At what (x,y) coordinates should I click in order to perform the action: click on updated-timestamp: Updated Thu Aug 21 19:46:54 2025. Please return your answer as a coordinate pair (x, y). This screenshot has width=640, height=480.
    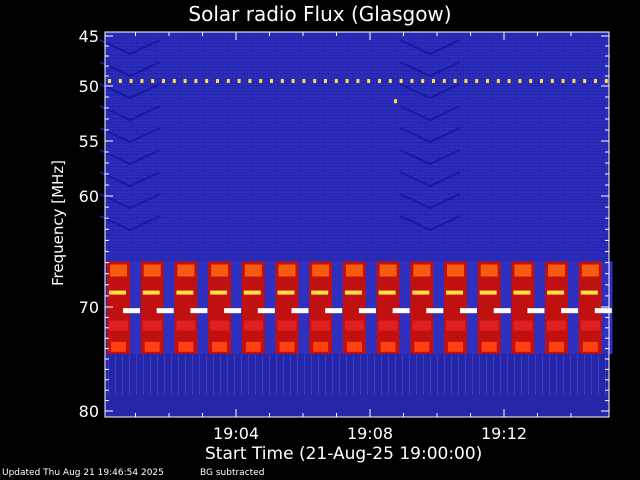
    Looking at the image, I should click on (83, 473).